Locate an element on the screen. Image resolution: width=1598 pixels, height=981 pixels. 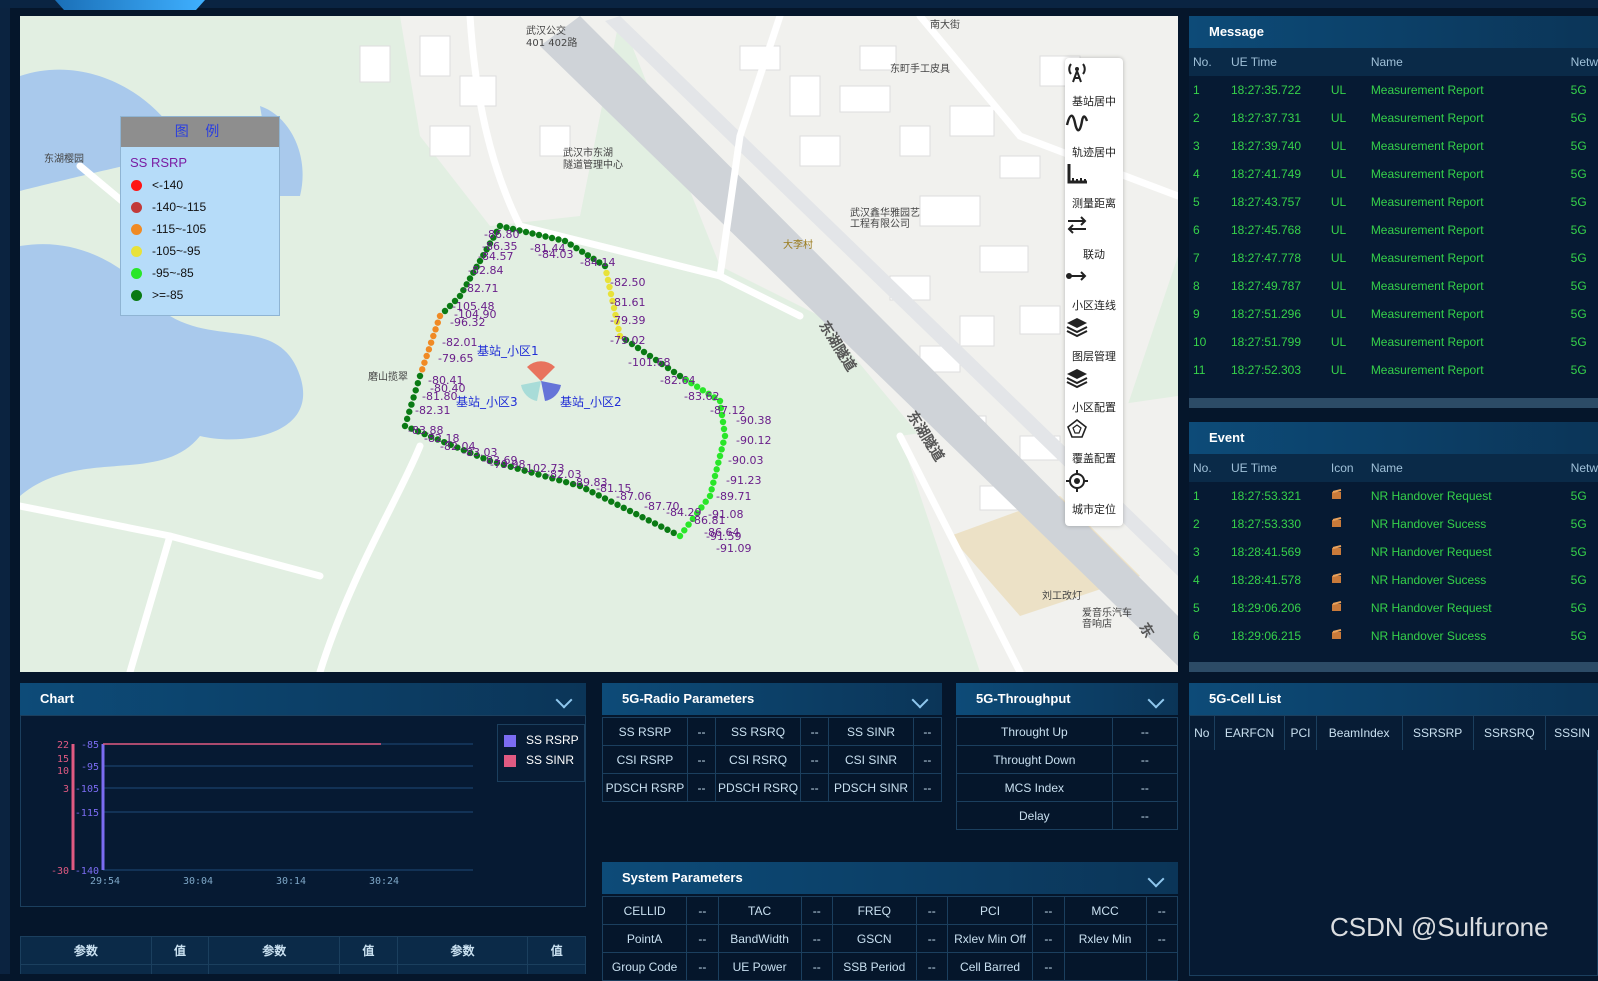
tool-label: 基站居中 is located at coordinates (1094, 101).